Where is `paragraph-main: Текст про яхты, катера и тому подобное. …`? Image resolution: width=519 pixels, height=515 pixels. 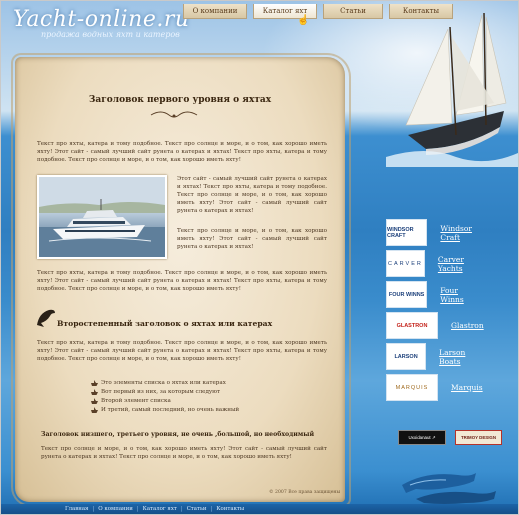
paragraph-main: Текст про яхты, катера и тому подобное. … is located at coordinates (182, 281).